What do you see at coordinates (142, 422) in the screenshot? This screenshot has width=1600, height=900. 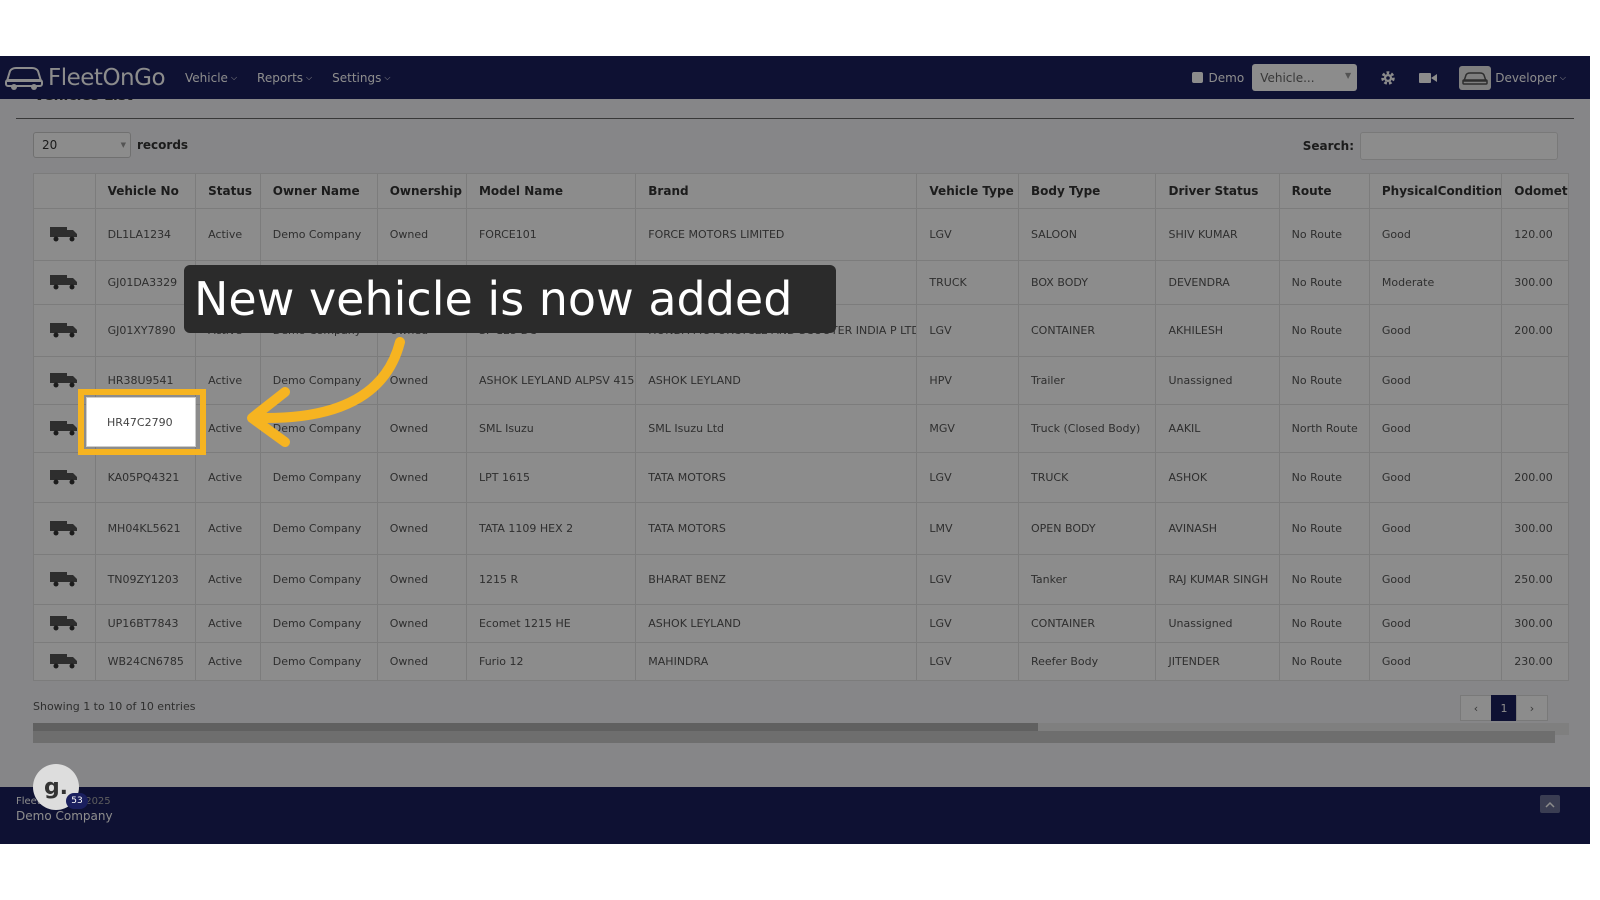 I see `highlight-frame` at bounding box center [142, 422].